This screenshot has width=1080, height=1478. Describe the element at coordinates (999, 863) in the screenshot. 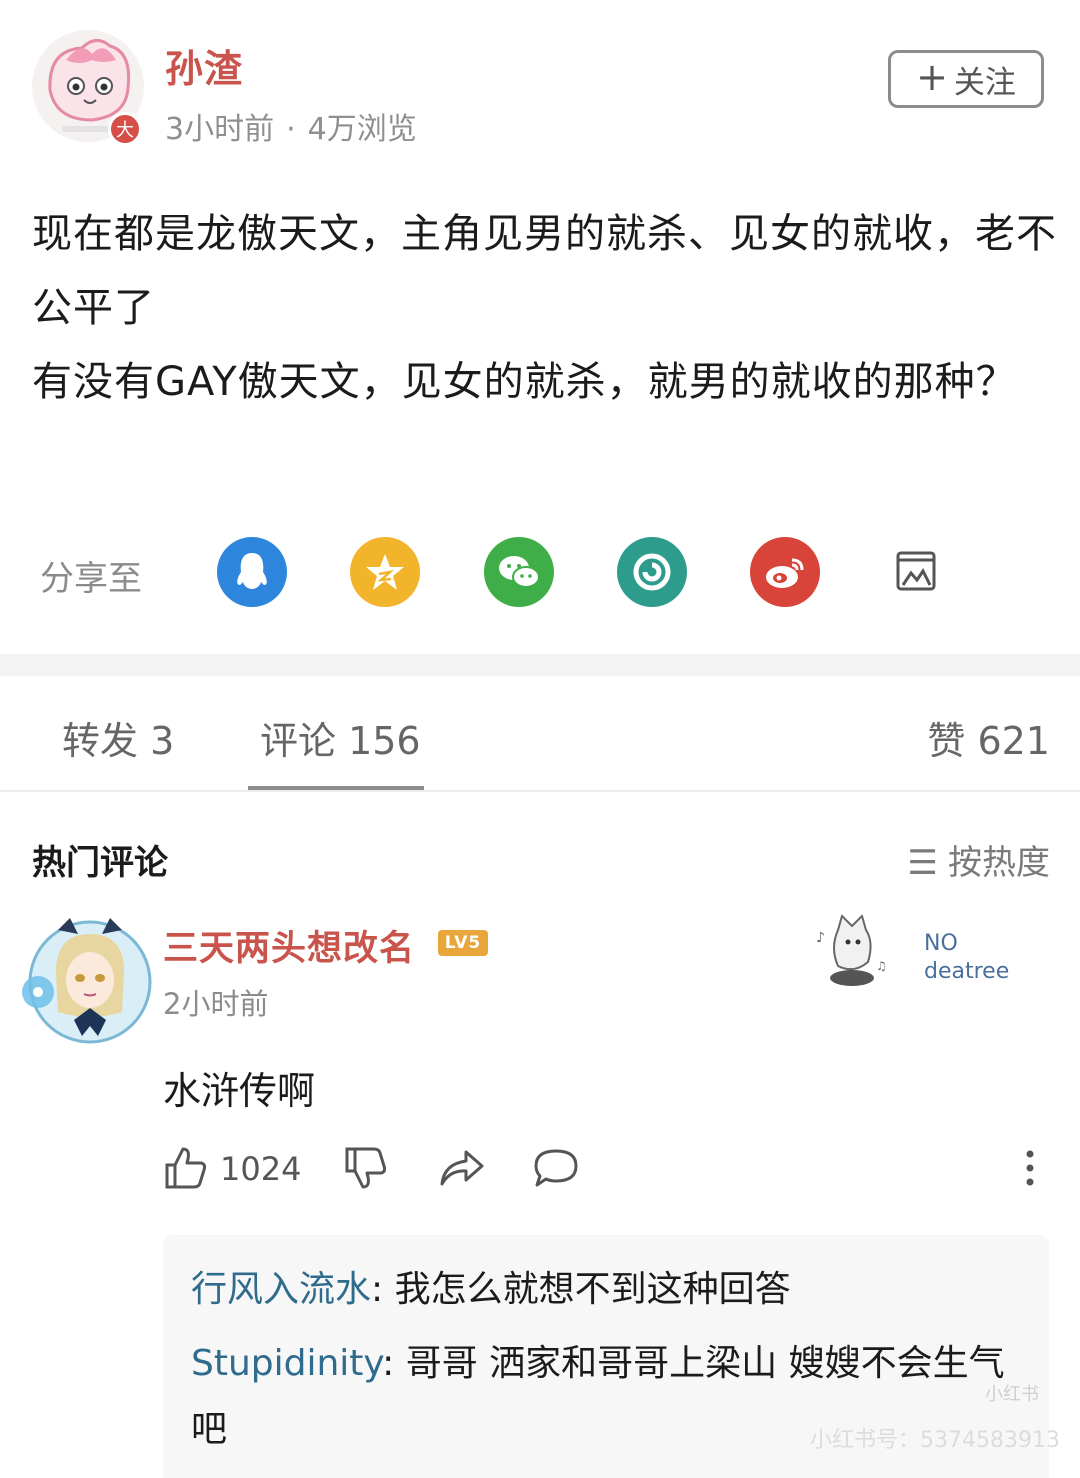

I see `sort-label: 按热度` at that location.